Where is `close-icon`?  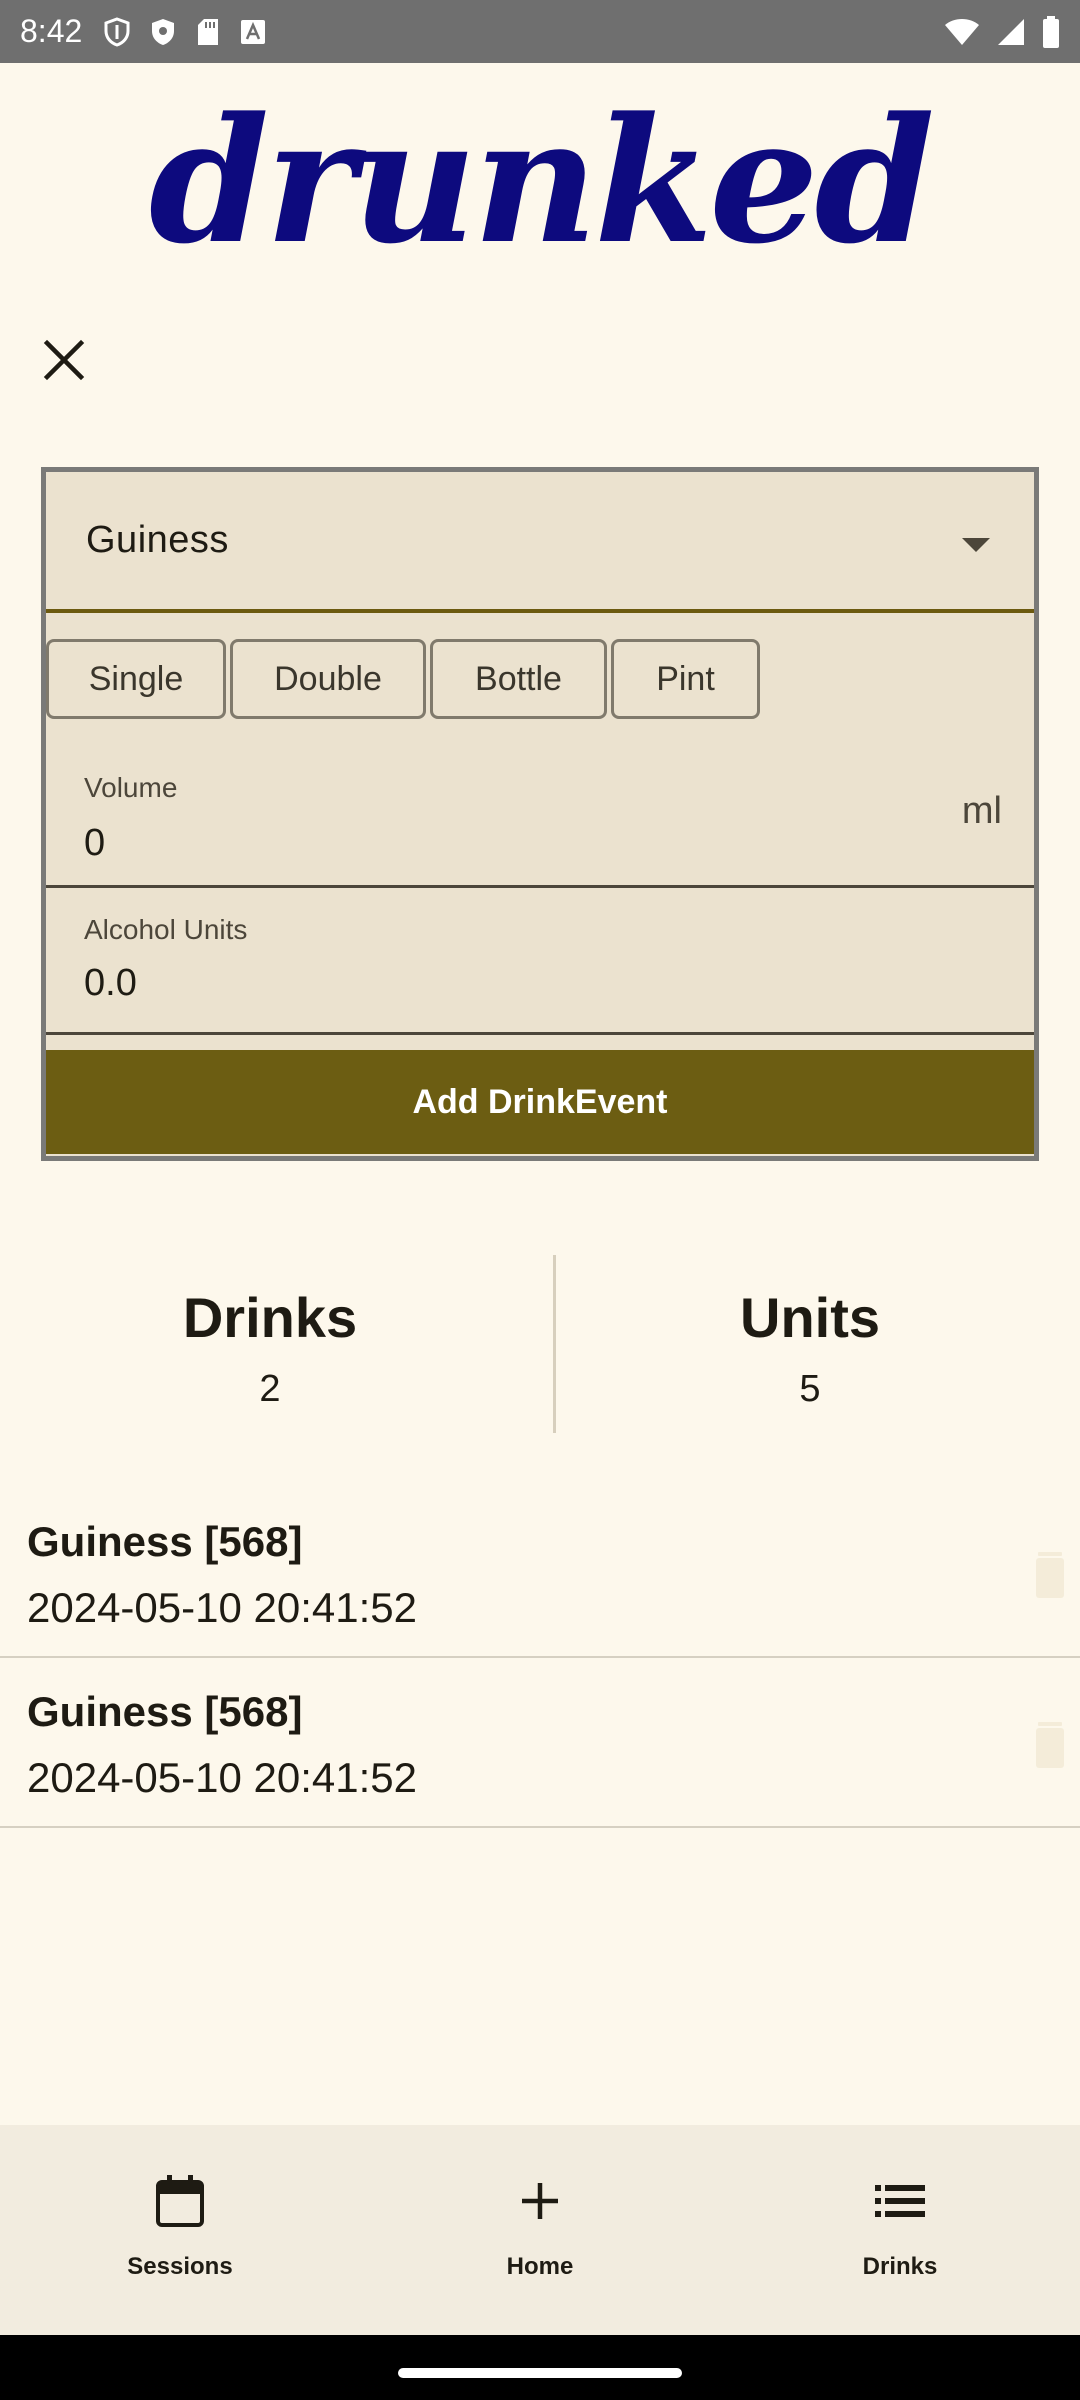 close-icon is located at coordinates (64, 360).